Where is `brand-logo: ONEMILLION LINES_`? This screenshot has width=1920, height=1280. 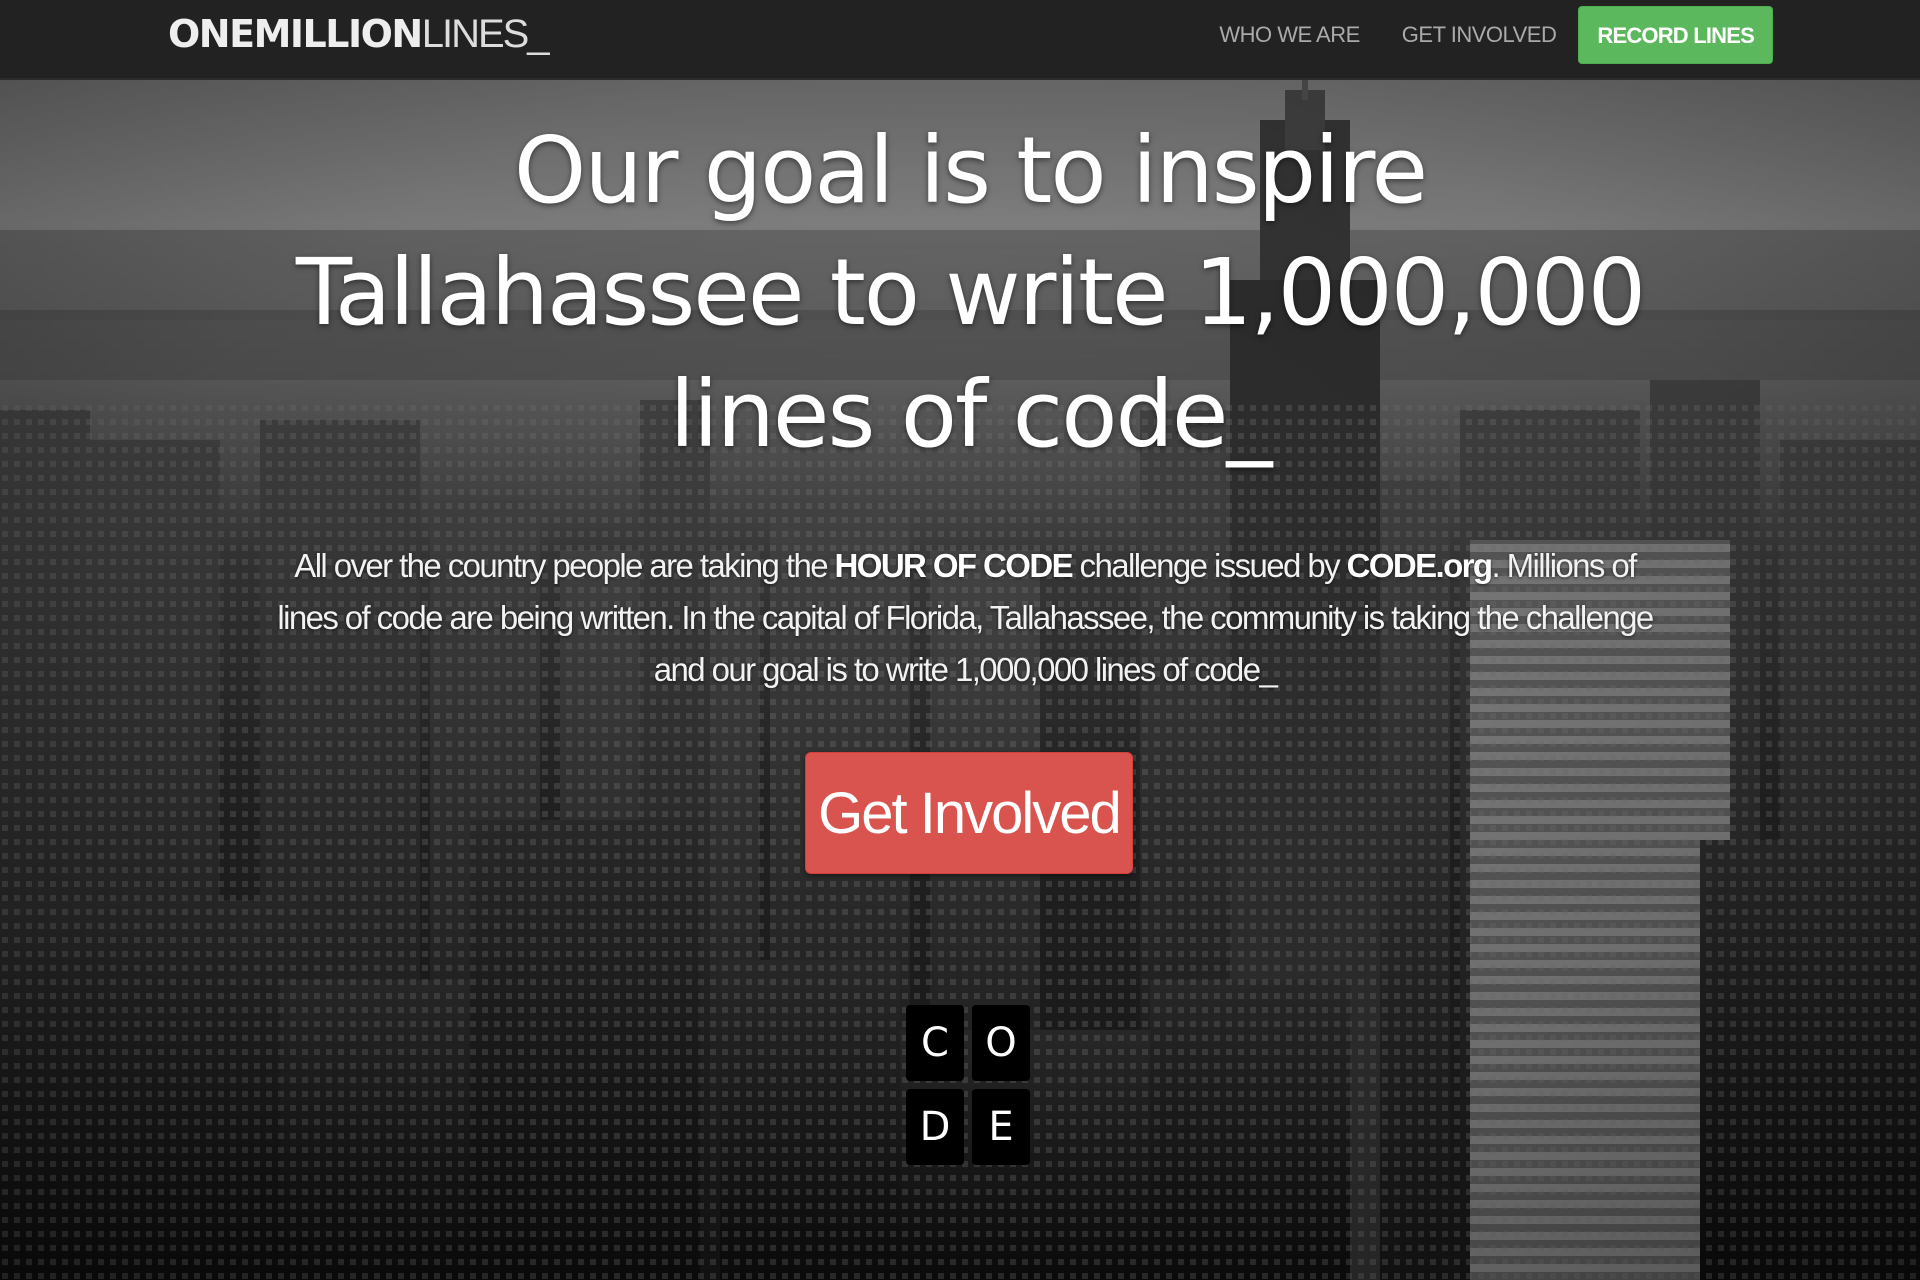 brand-logo: ONEMILLION LINES_ is located at coordinates (359, 34).